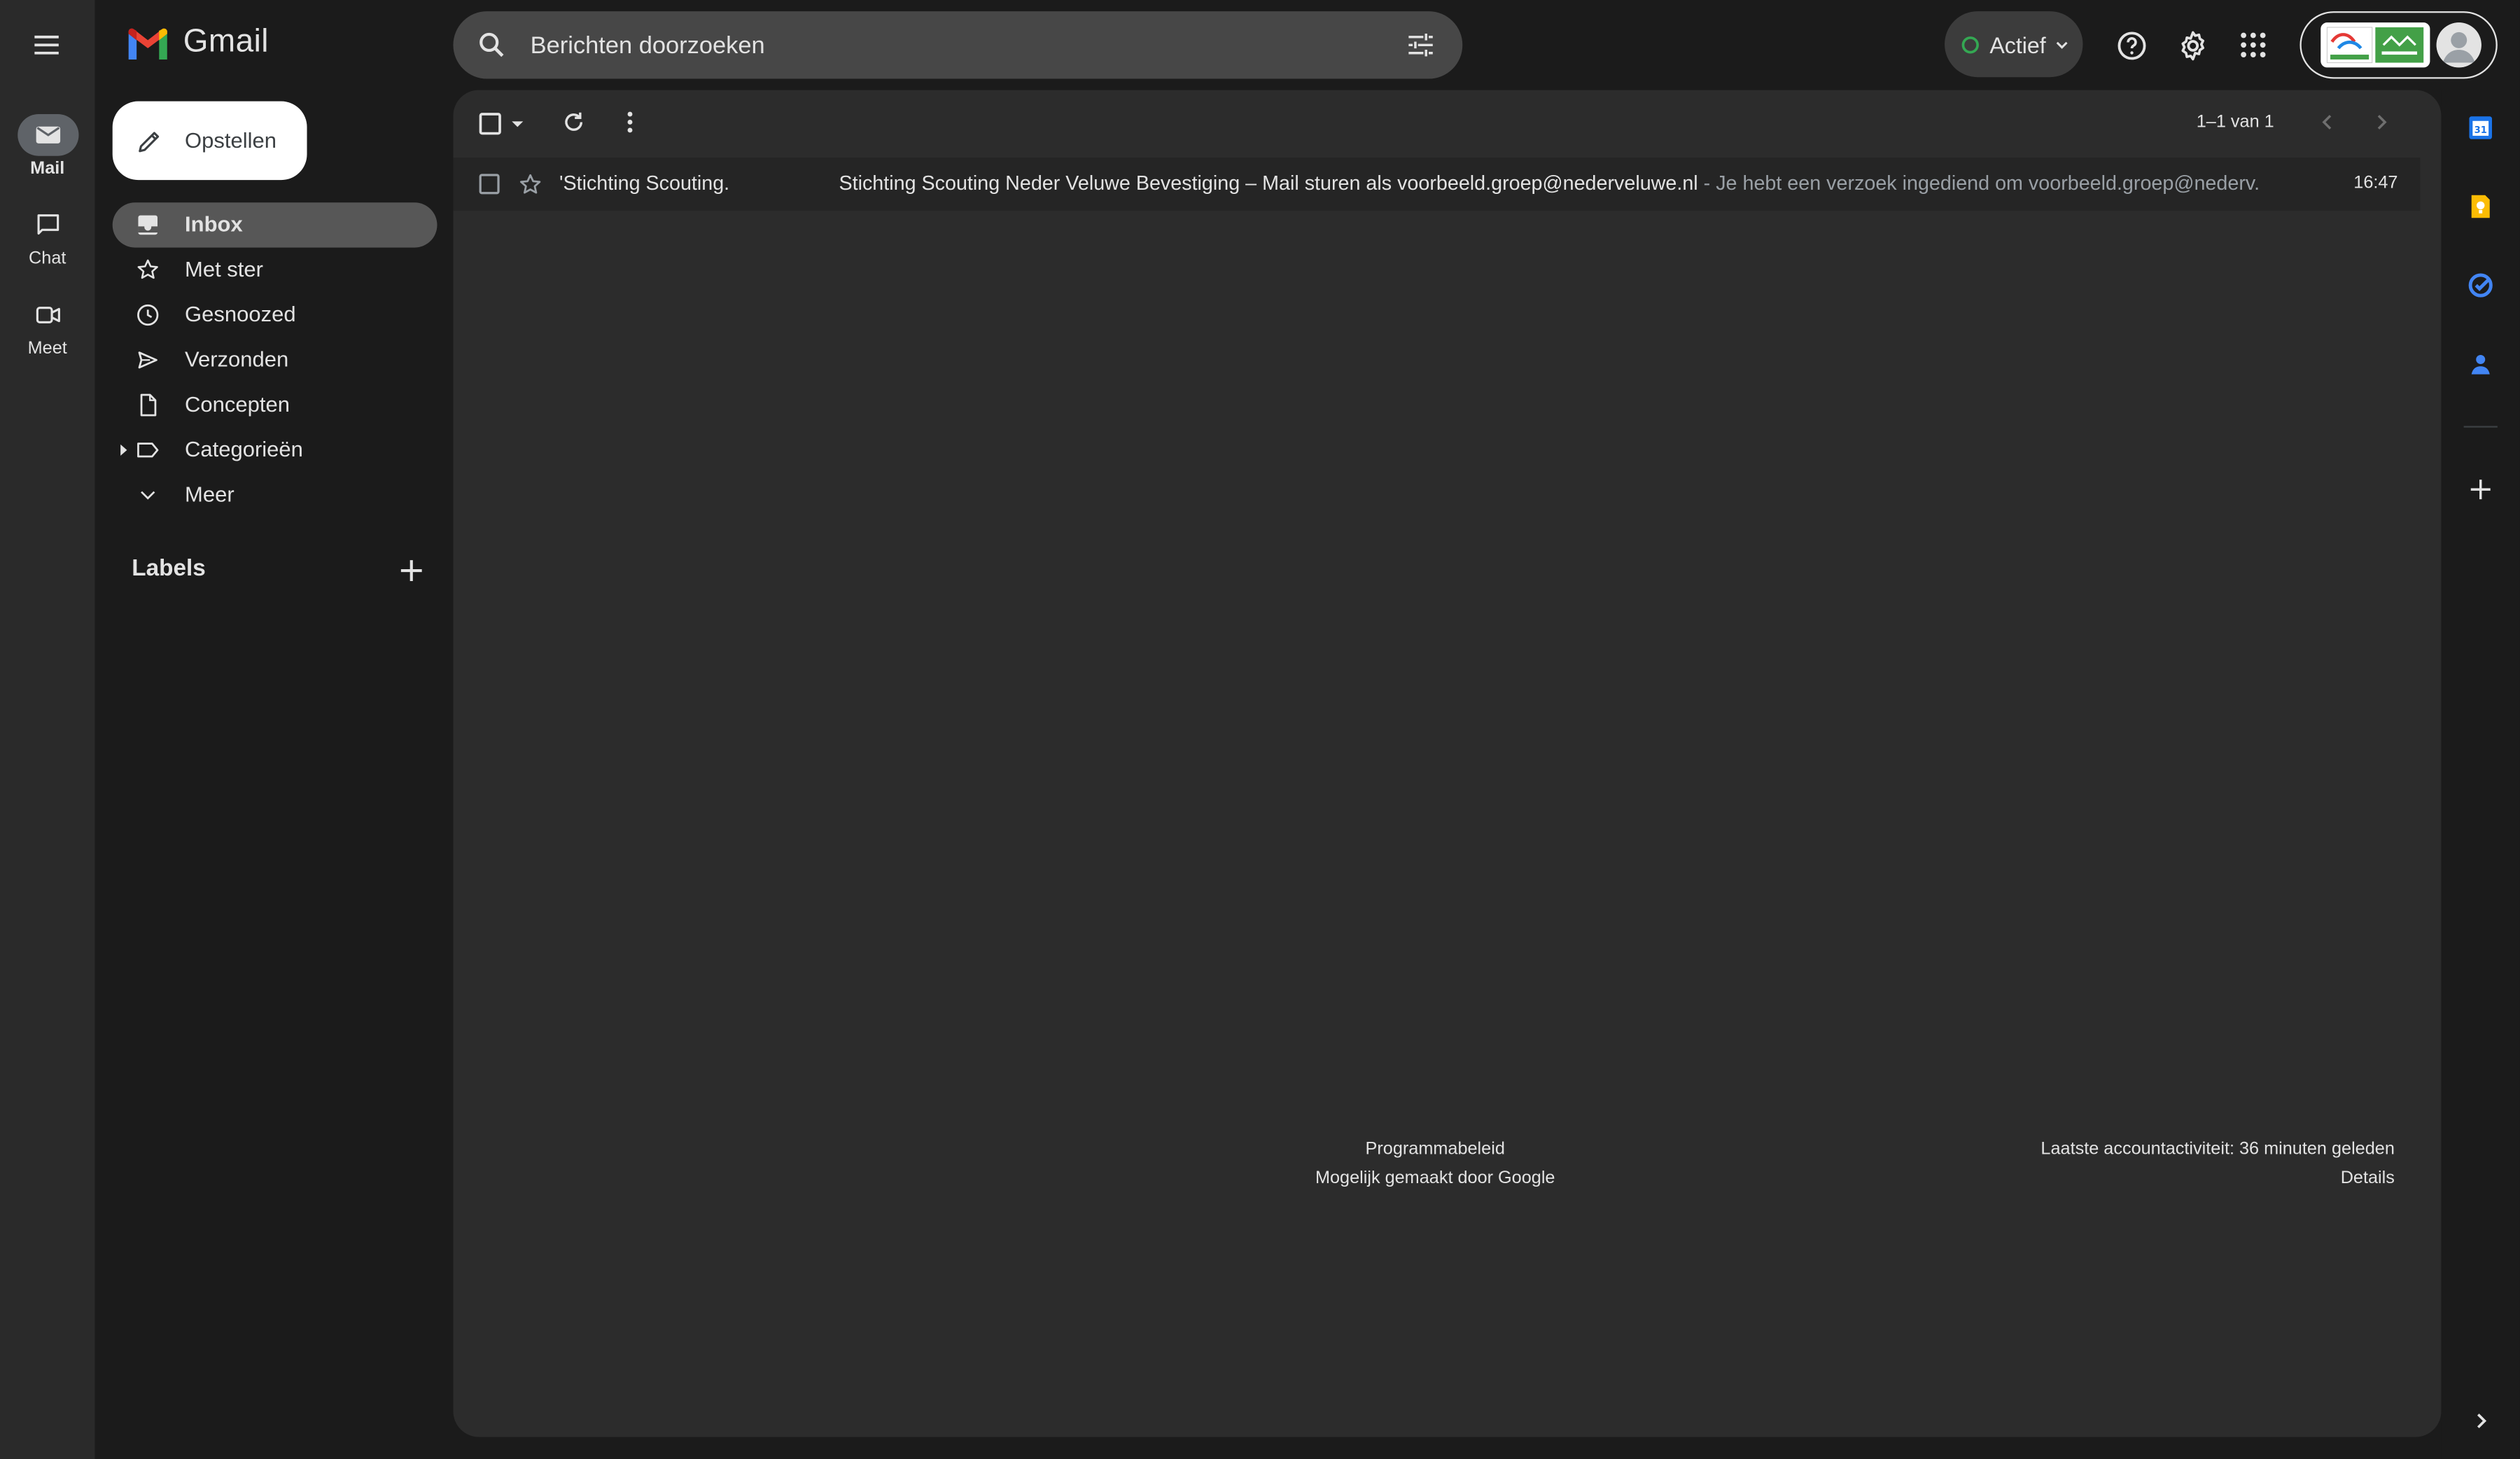 The height and width of the screenshot is (1459, 2520). I want to click on apps-button, so click(2254, 45).